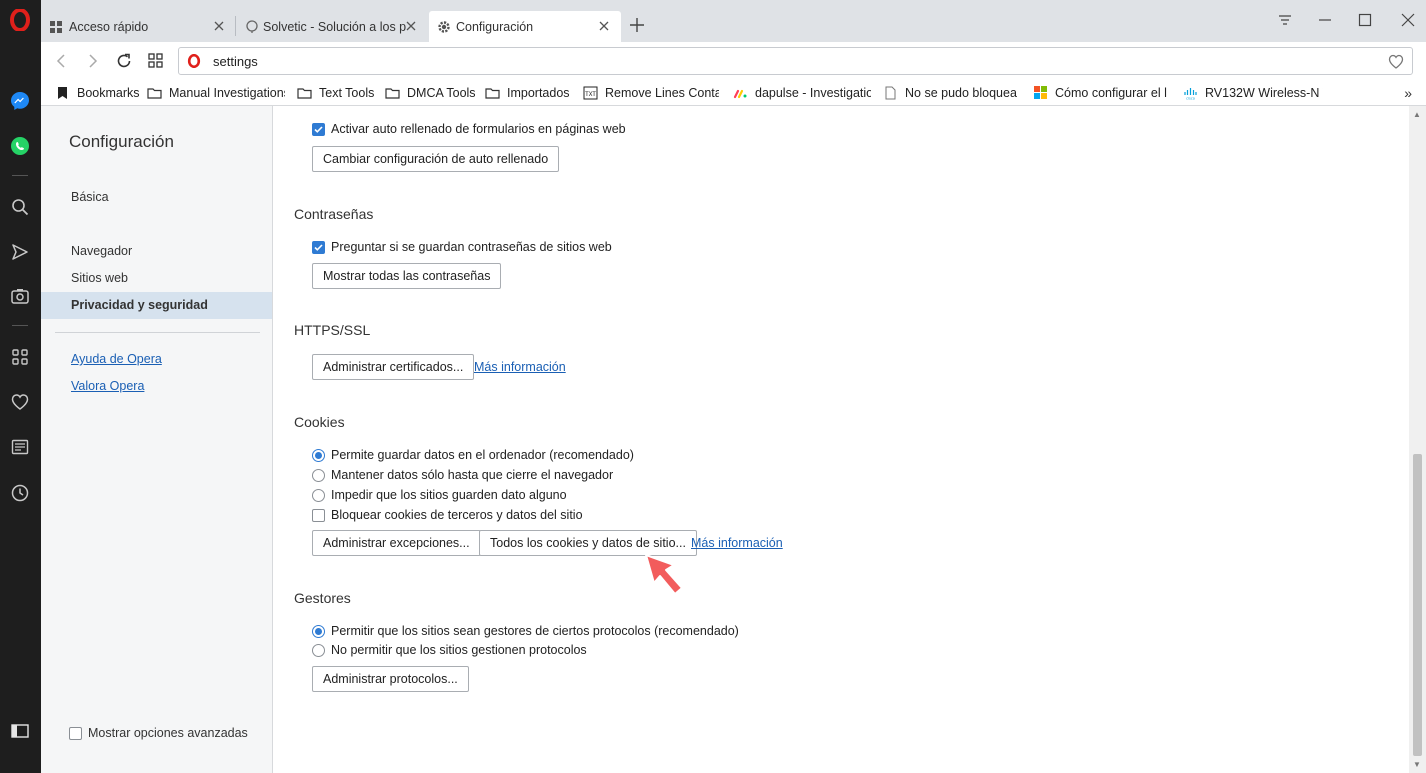 The width and height of the screenshot is (1426, 773). What do you see at coordinates (20, 252) in the screenshot?
I see `send-icon` at bounding box center [20, 252].